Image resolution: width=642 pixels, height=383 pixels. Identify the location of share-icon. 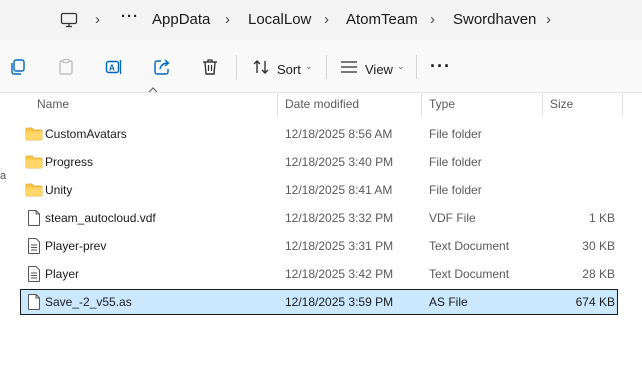
(162, 67).